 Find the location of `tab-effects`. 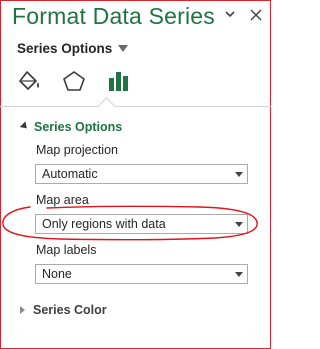

tab-effects is located at coordinates (74, 83).